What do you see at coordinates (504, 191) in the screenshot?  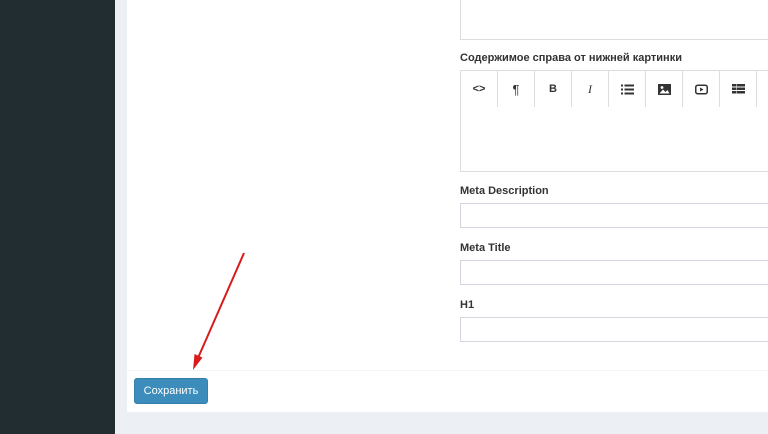 I see `meta-description-label: Meta Description` at bounding box center [504, 191].